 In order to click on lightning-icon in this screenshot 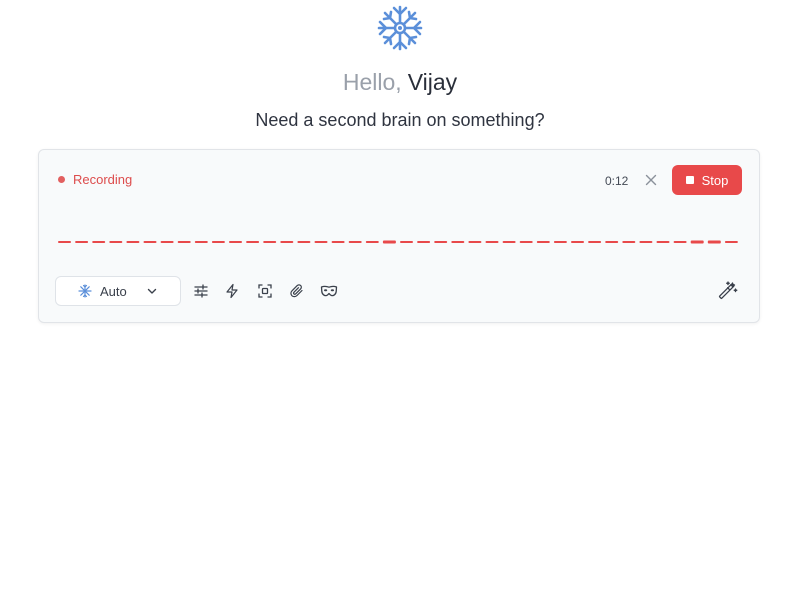, I will do `click(232, 291)`.